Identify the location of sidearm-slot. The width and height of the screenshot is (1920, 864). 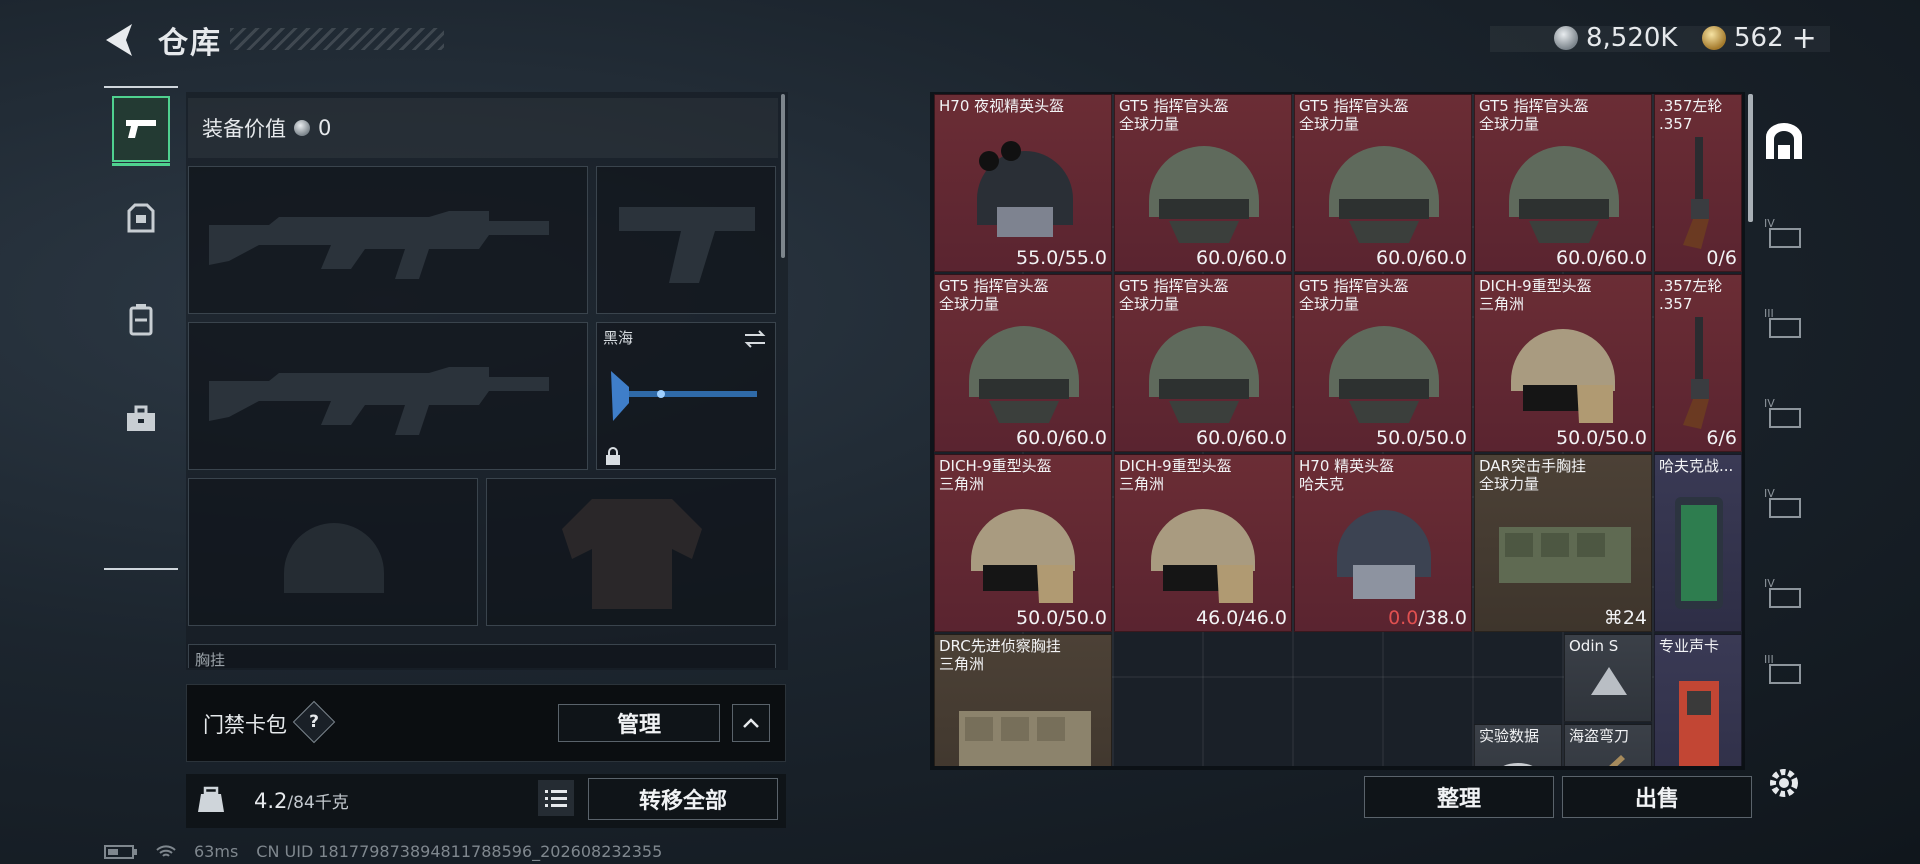
(686, 240).